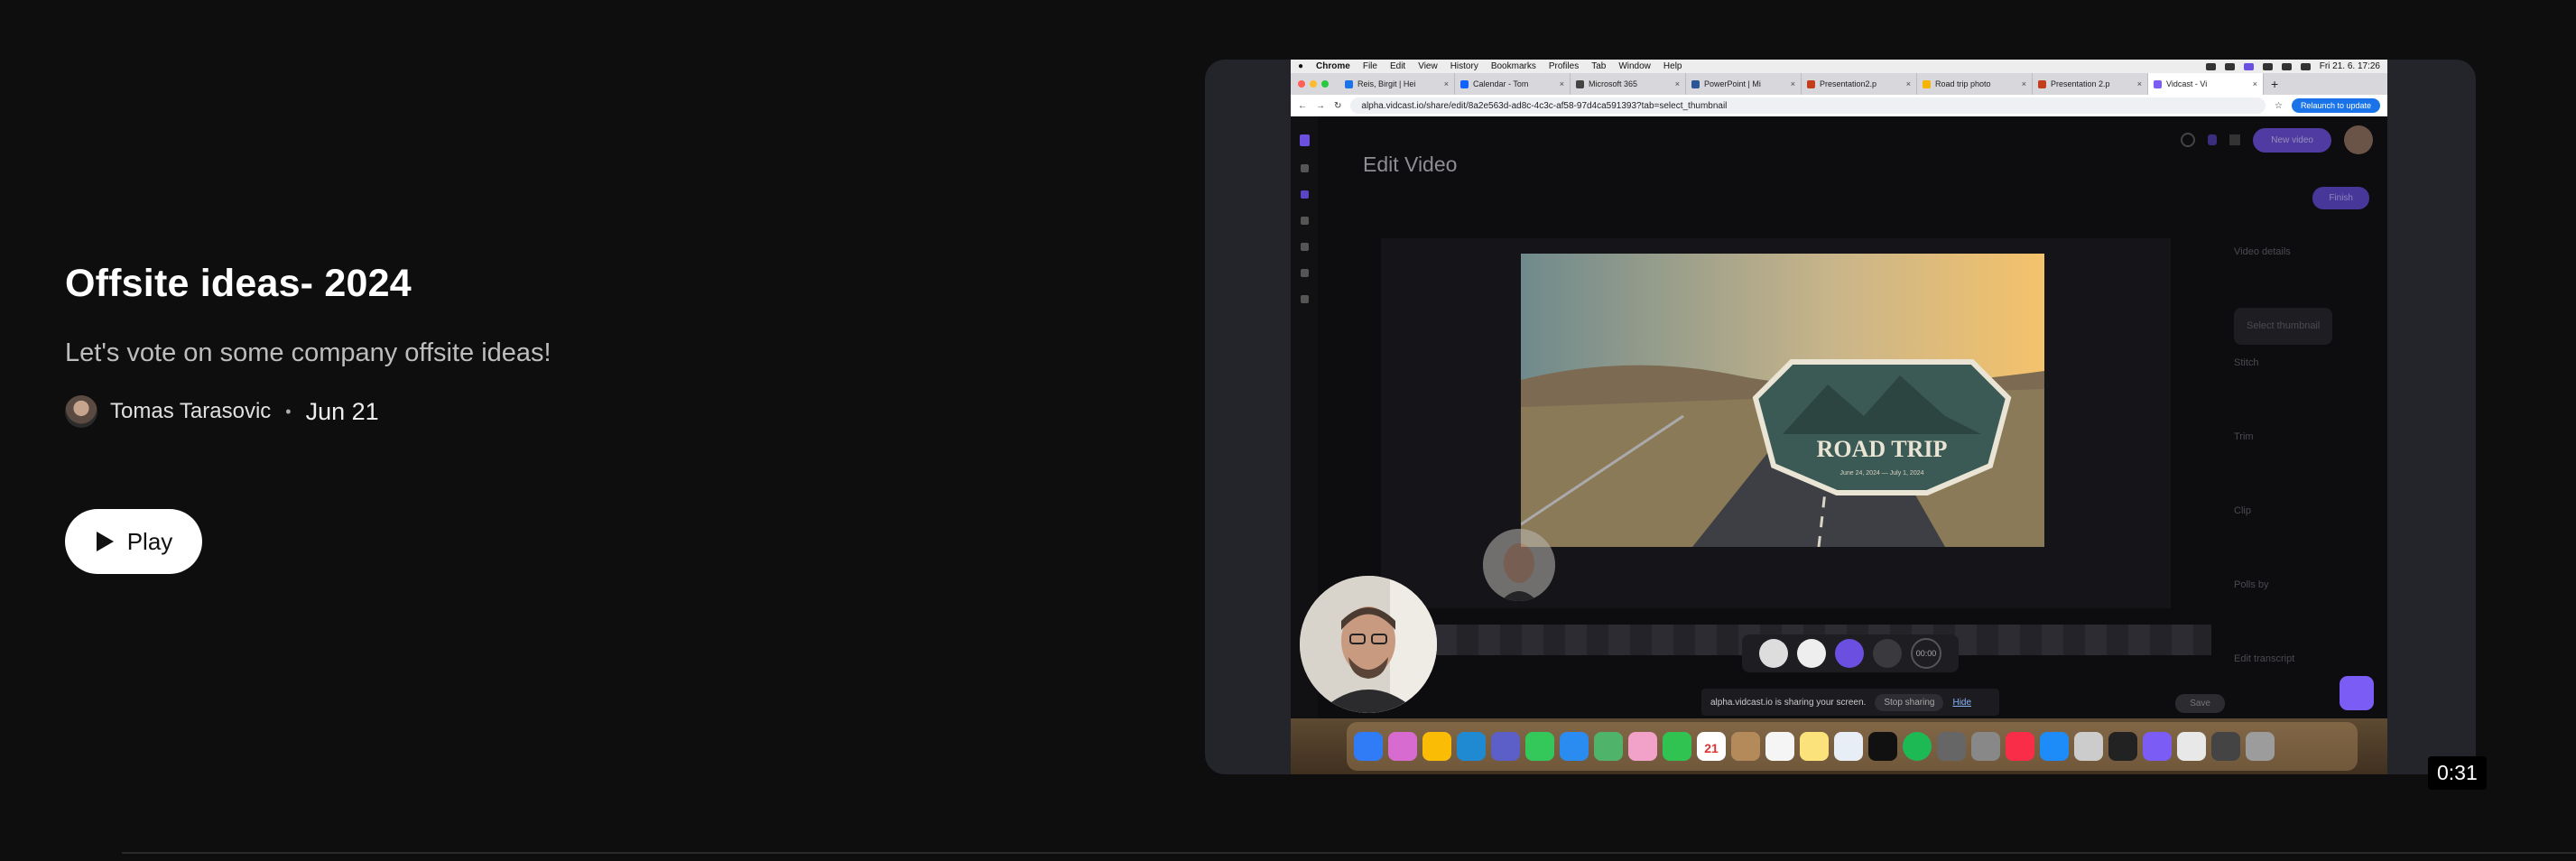 This screenshot has height=861, width=2576. I want to click on video-meta: Tomas Tarasovic • Jun 21, so click(471, 411).